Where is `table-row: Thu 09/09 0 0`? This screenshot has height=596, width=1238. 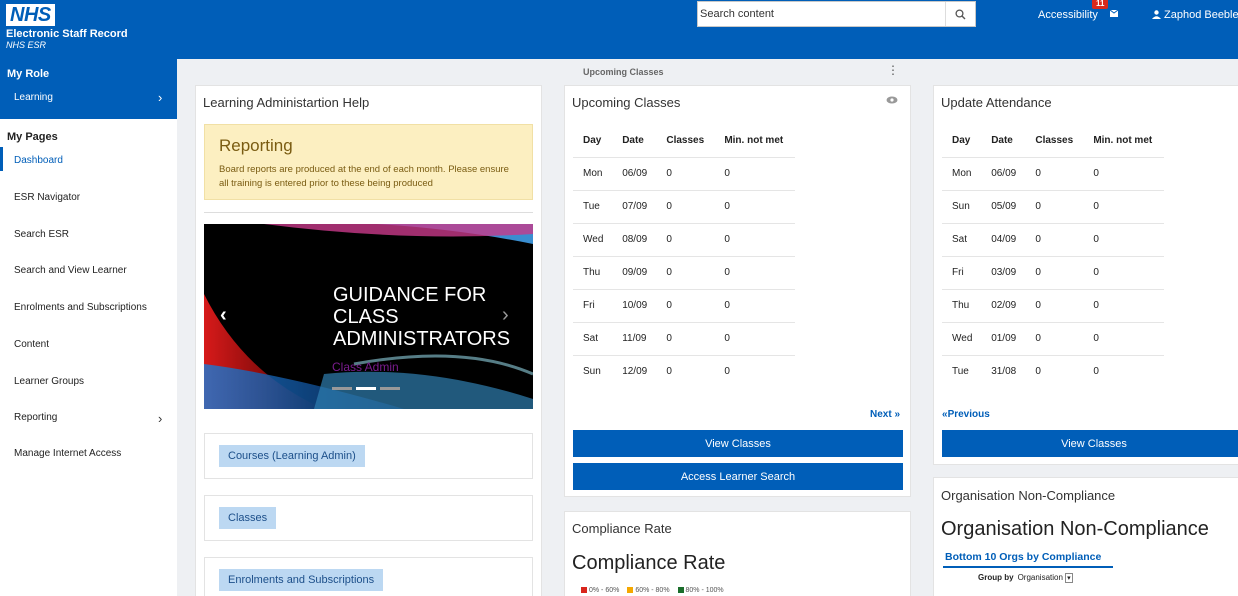
table-row: Thu 09/09 0 0 is located at coordinates (684, 272).